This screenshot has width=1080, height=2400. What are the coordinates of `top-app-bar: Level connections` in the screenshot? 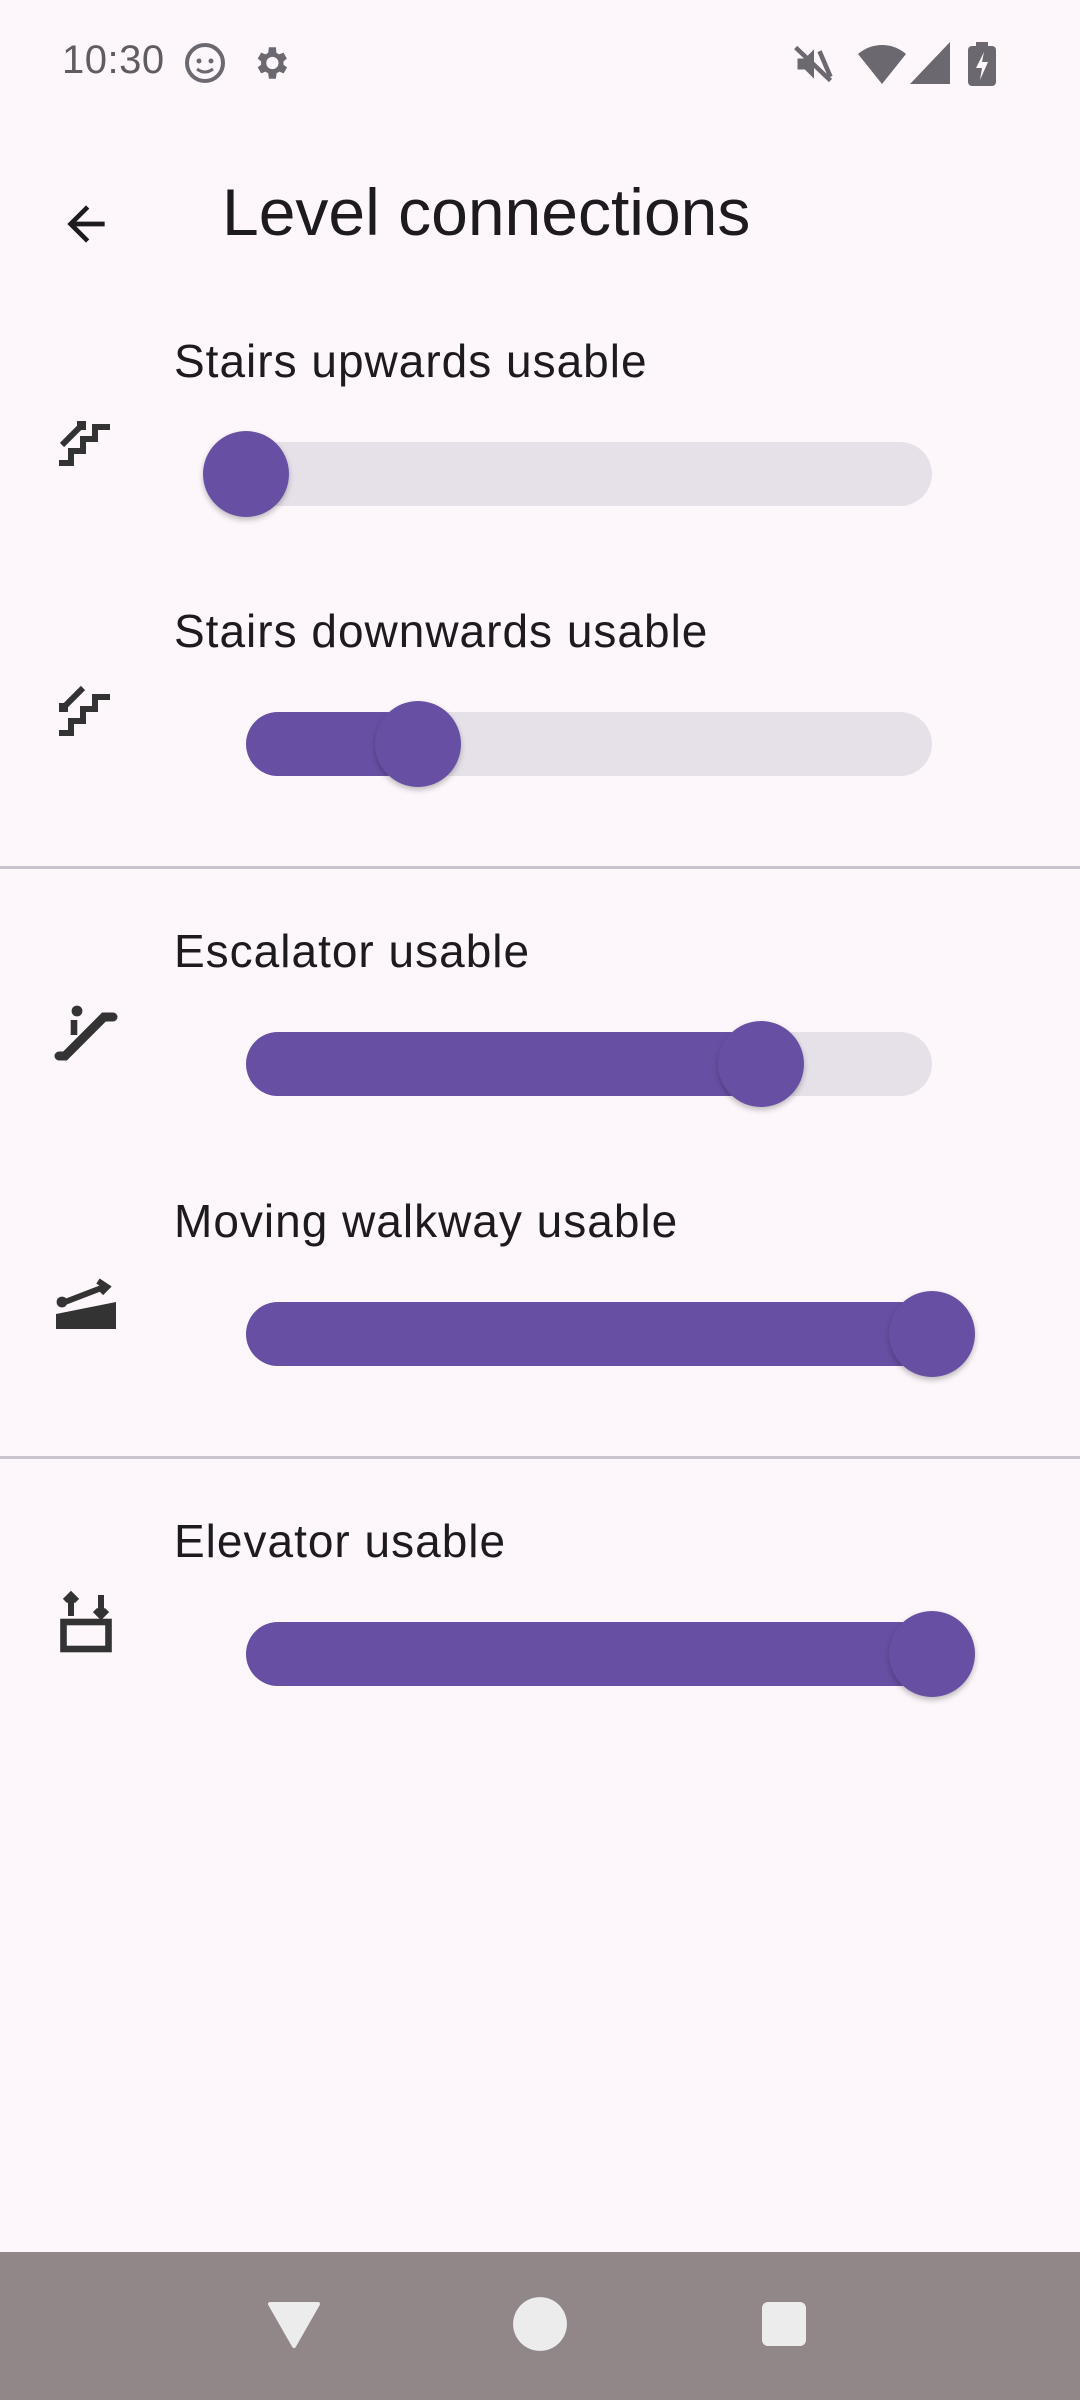 It's located at (540, 212).